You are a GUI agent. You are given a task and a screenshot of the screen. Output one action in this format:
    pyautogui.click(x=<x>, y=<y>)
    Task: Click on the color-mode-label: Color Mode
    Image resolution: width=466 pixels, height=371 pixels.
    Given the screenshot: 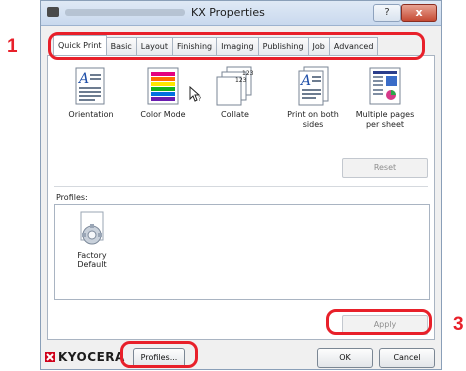 What is the action you would take?
    pyautogui.click(x=163, y=114)
    